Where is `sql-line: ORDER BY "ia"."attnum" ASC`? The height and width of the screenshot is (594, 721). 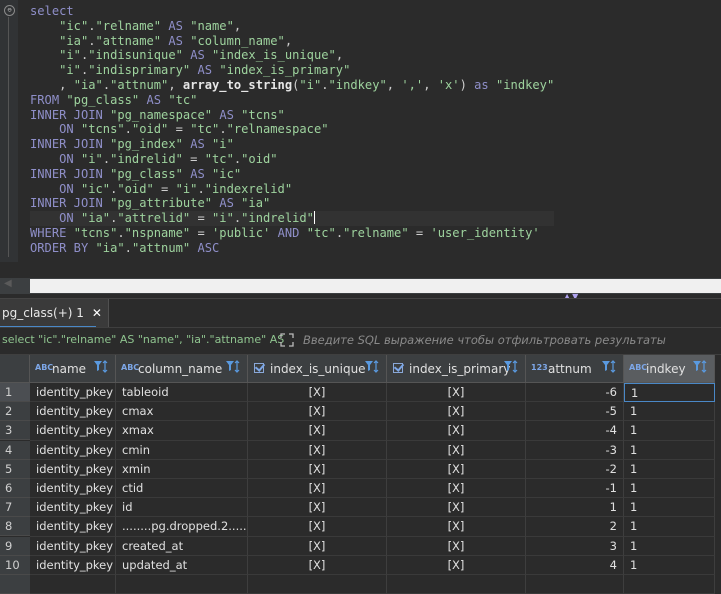
sql-line: ORDER BY "ia"."attnum" ASC is located at coordinates (292, 248).